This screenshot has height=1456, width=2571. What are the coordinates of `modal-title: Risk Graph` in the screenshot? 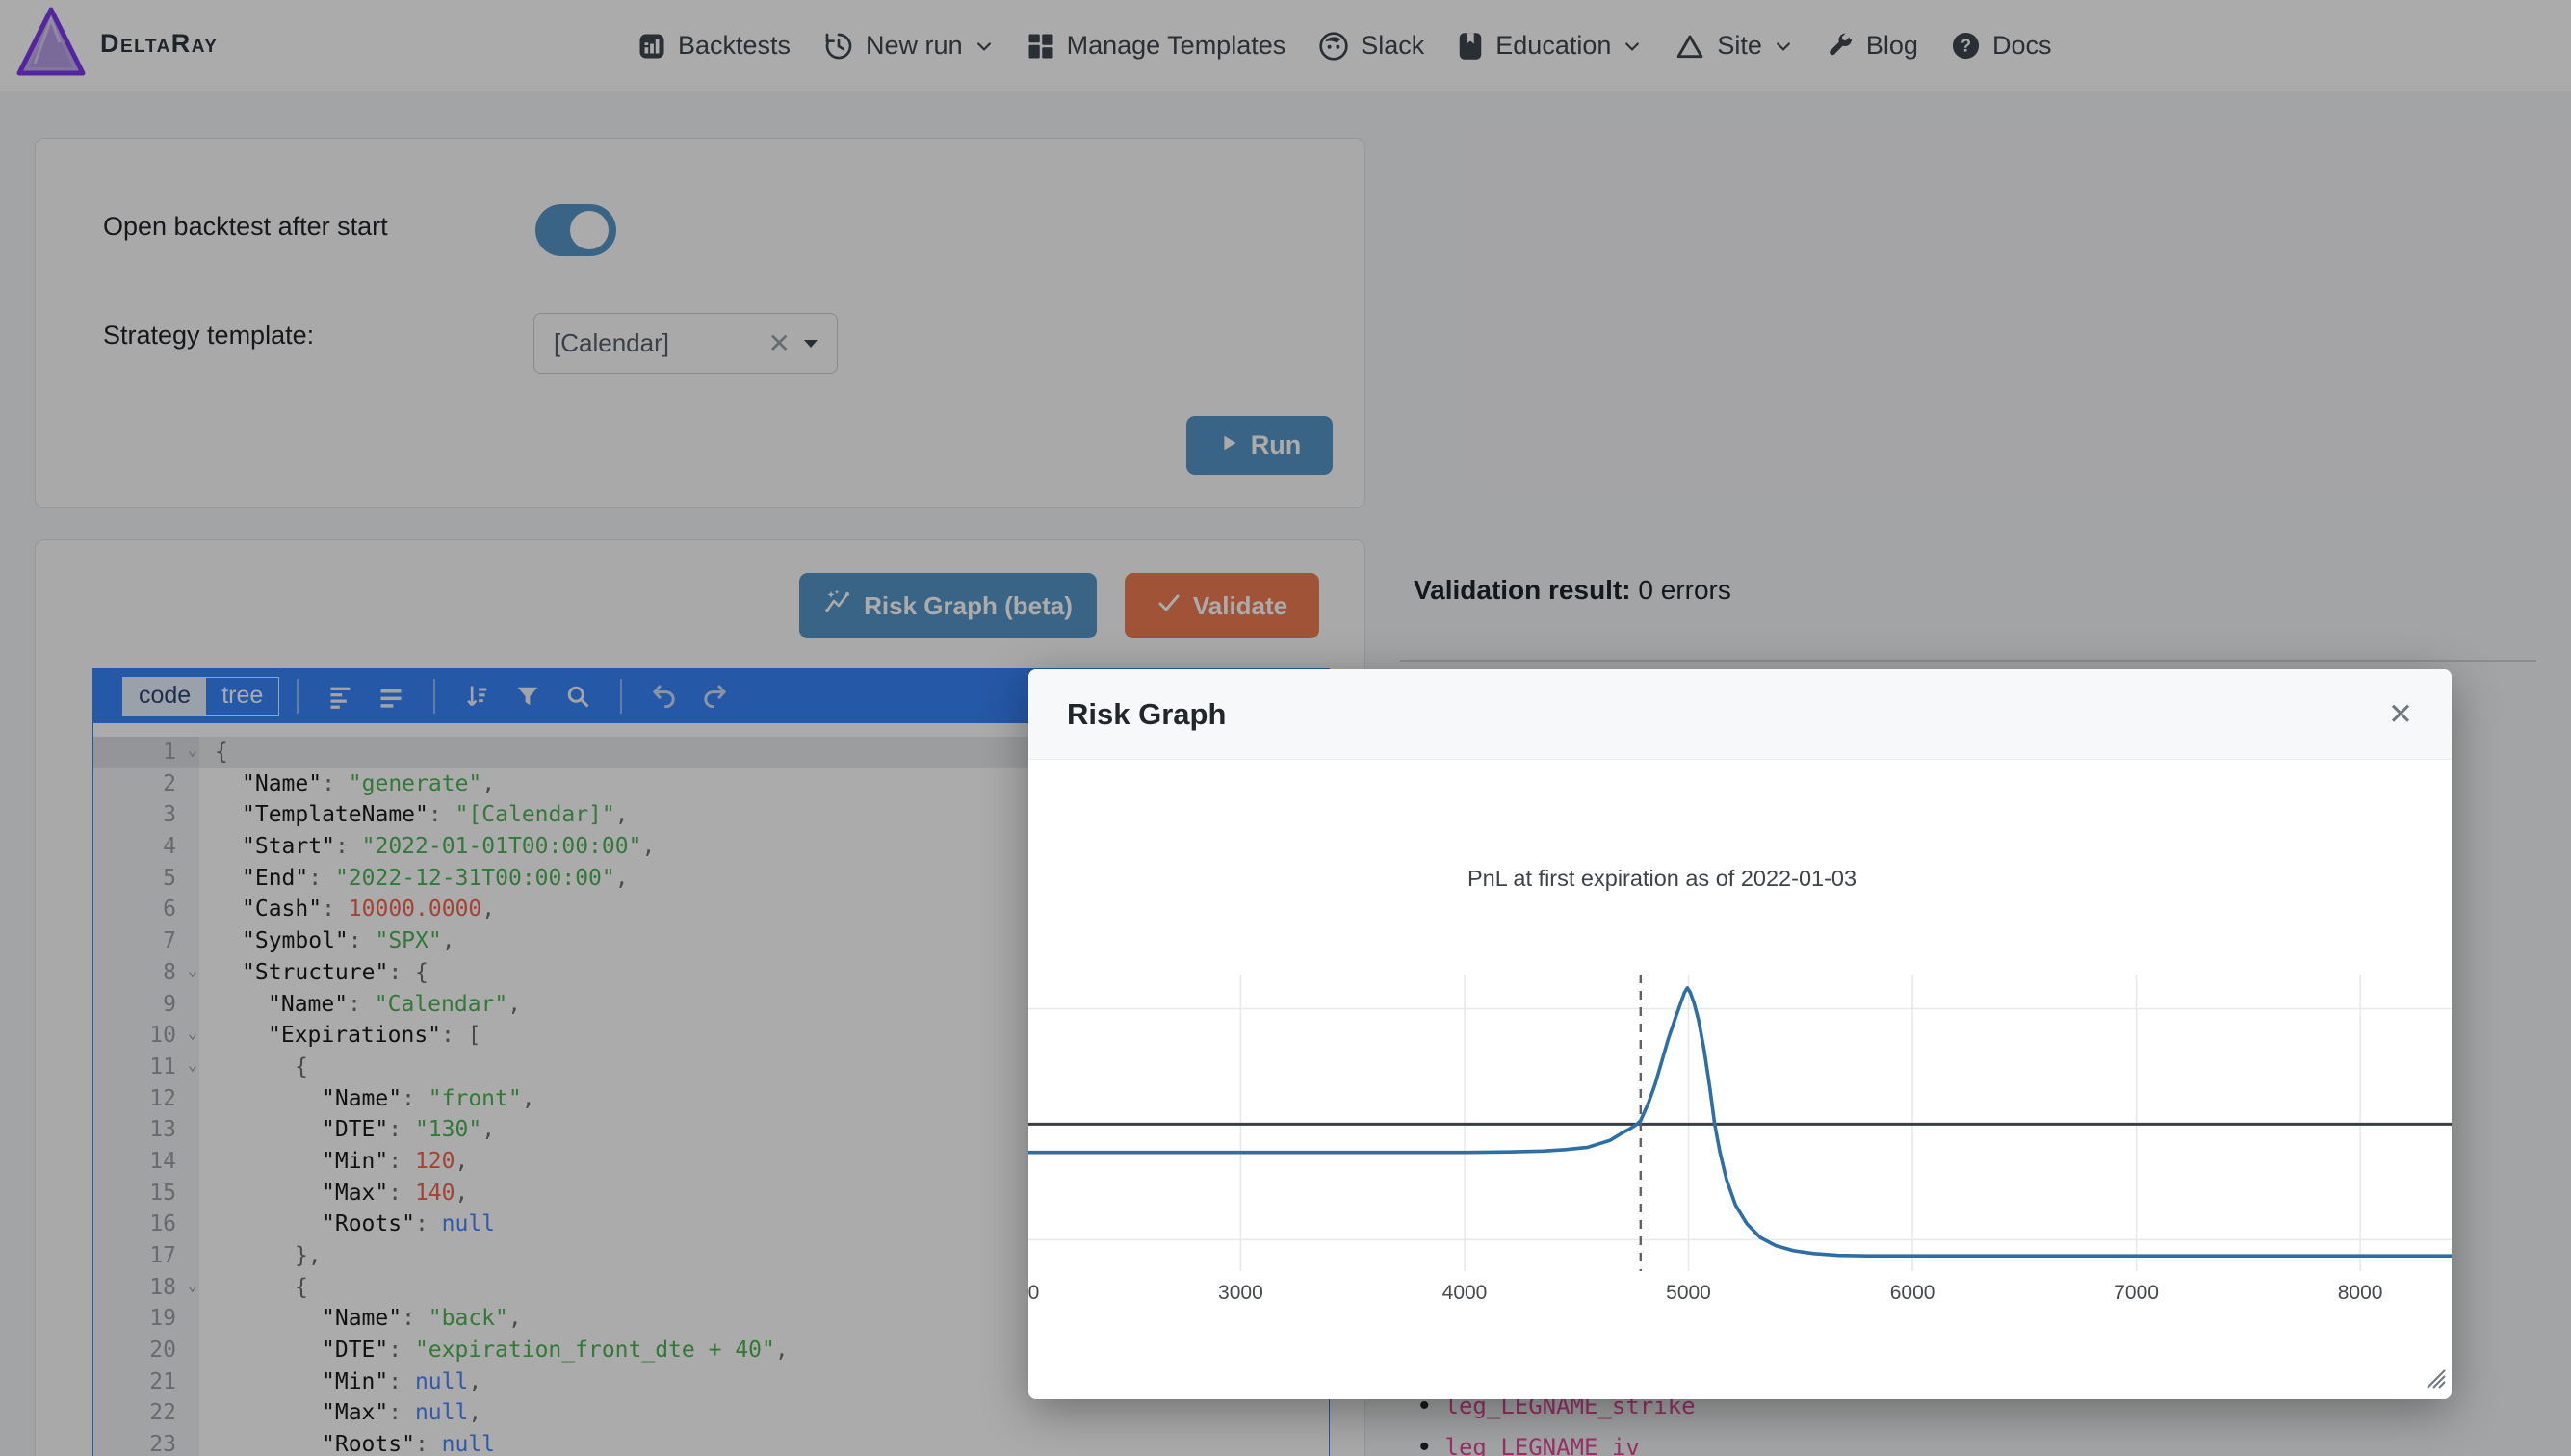 It's located at (1147, 713).